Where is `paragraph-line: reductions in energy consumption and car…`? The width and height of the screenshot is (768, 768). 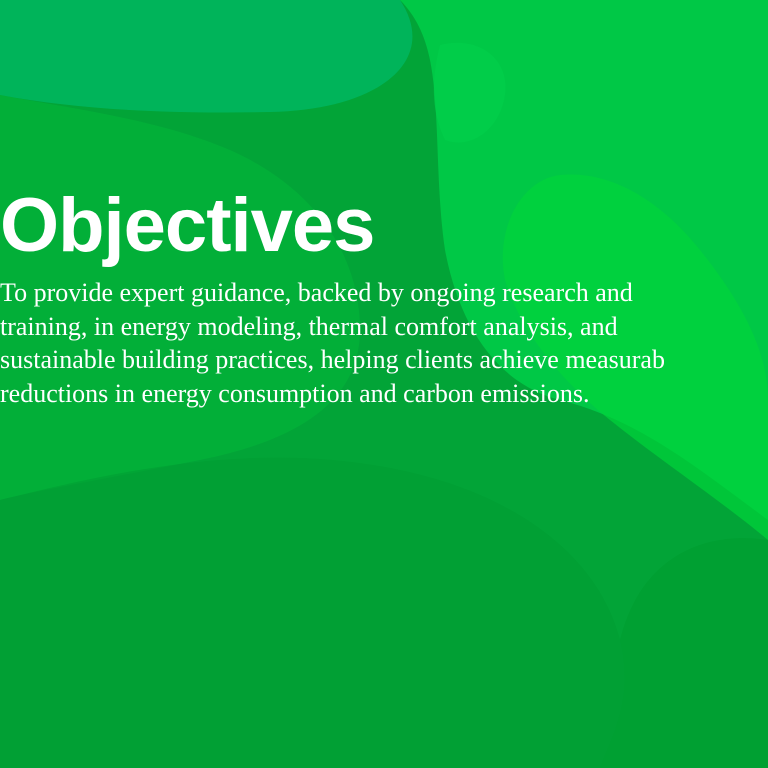 paragraph-line: reductions in energy consumption and car… is located at coordinates (295, 393).